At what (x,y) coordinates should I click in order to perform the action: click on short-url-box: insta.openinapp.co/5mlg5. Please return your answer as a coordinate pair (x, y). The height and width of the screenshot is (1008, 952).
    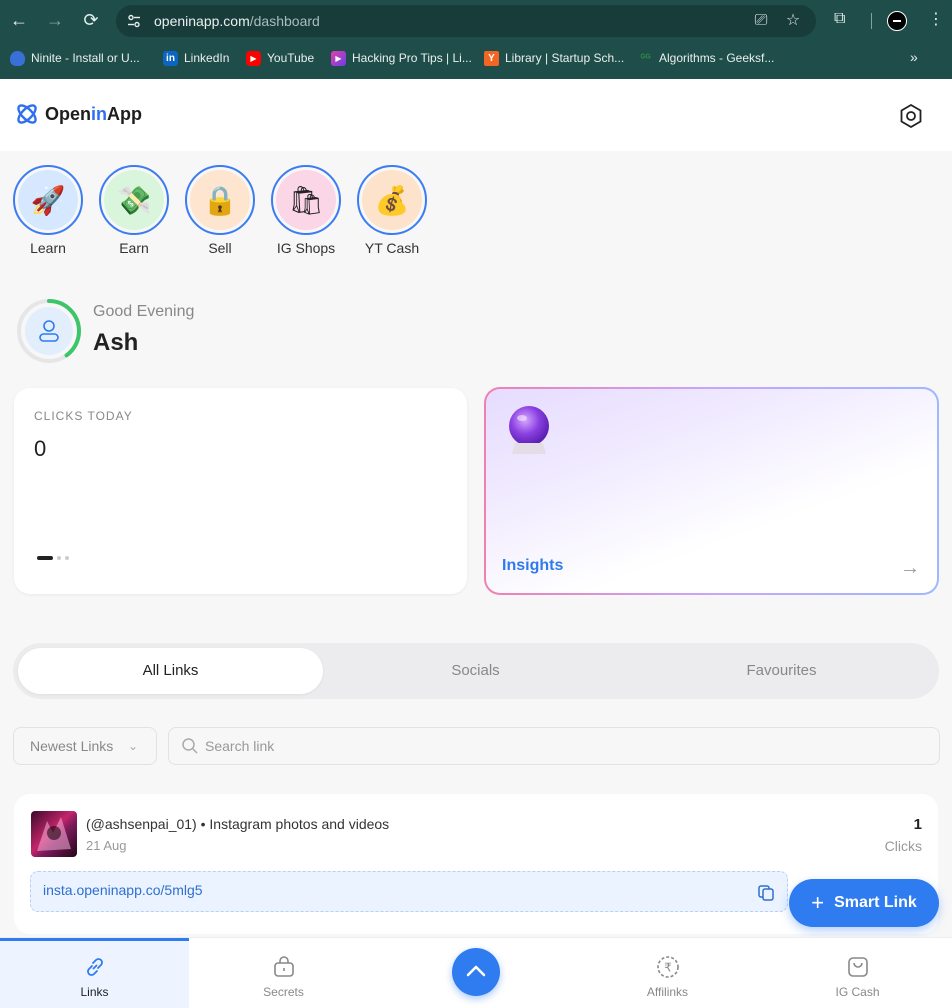
    Looking at the image, I should click on (409, 891).